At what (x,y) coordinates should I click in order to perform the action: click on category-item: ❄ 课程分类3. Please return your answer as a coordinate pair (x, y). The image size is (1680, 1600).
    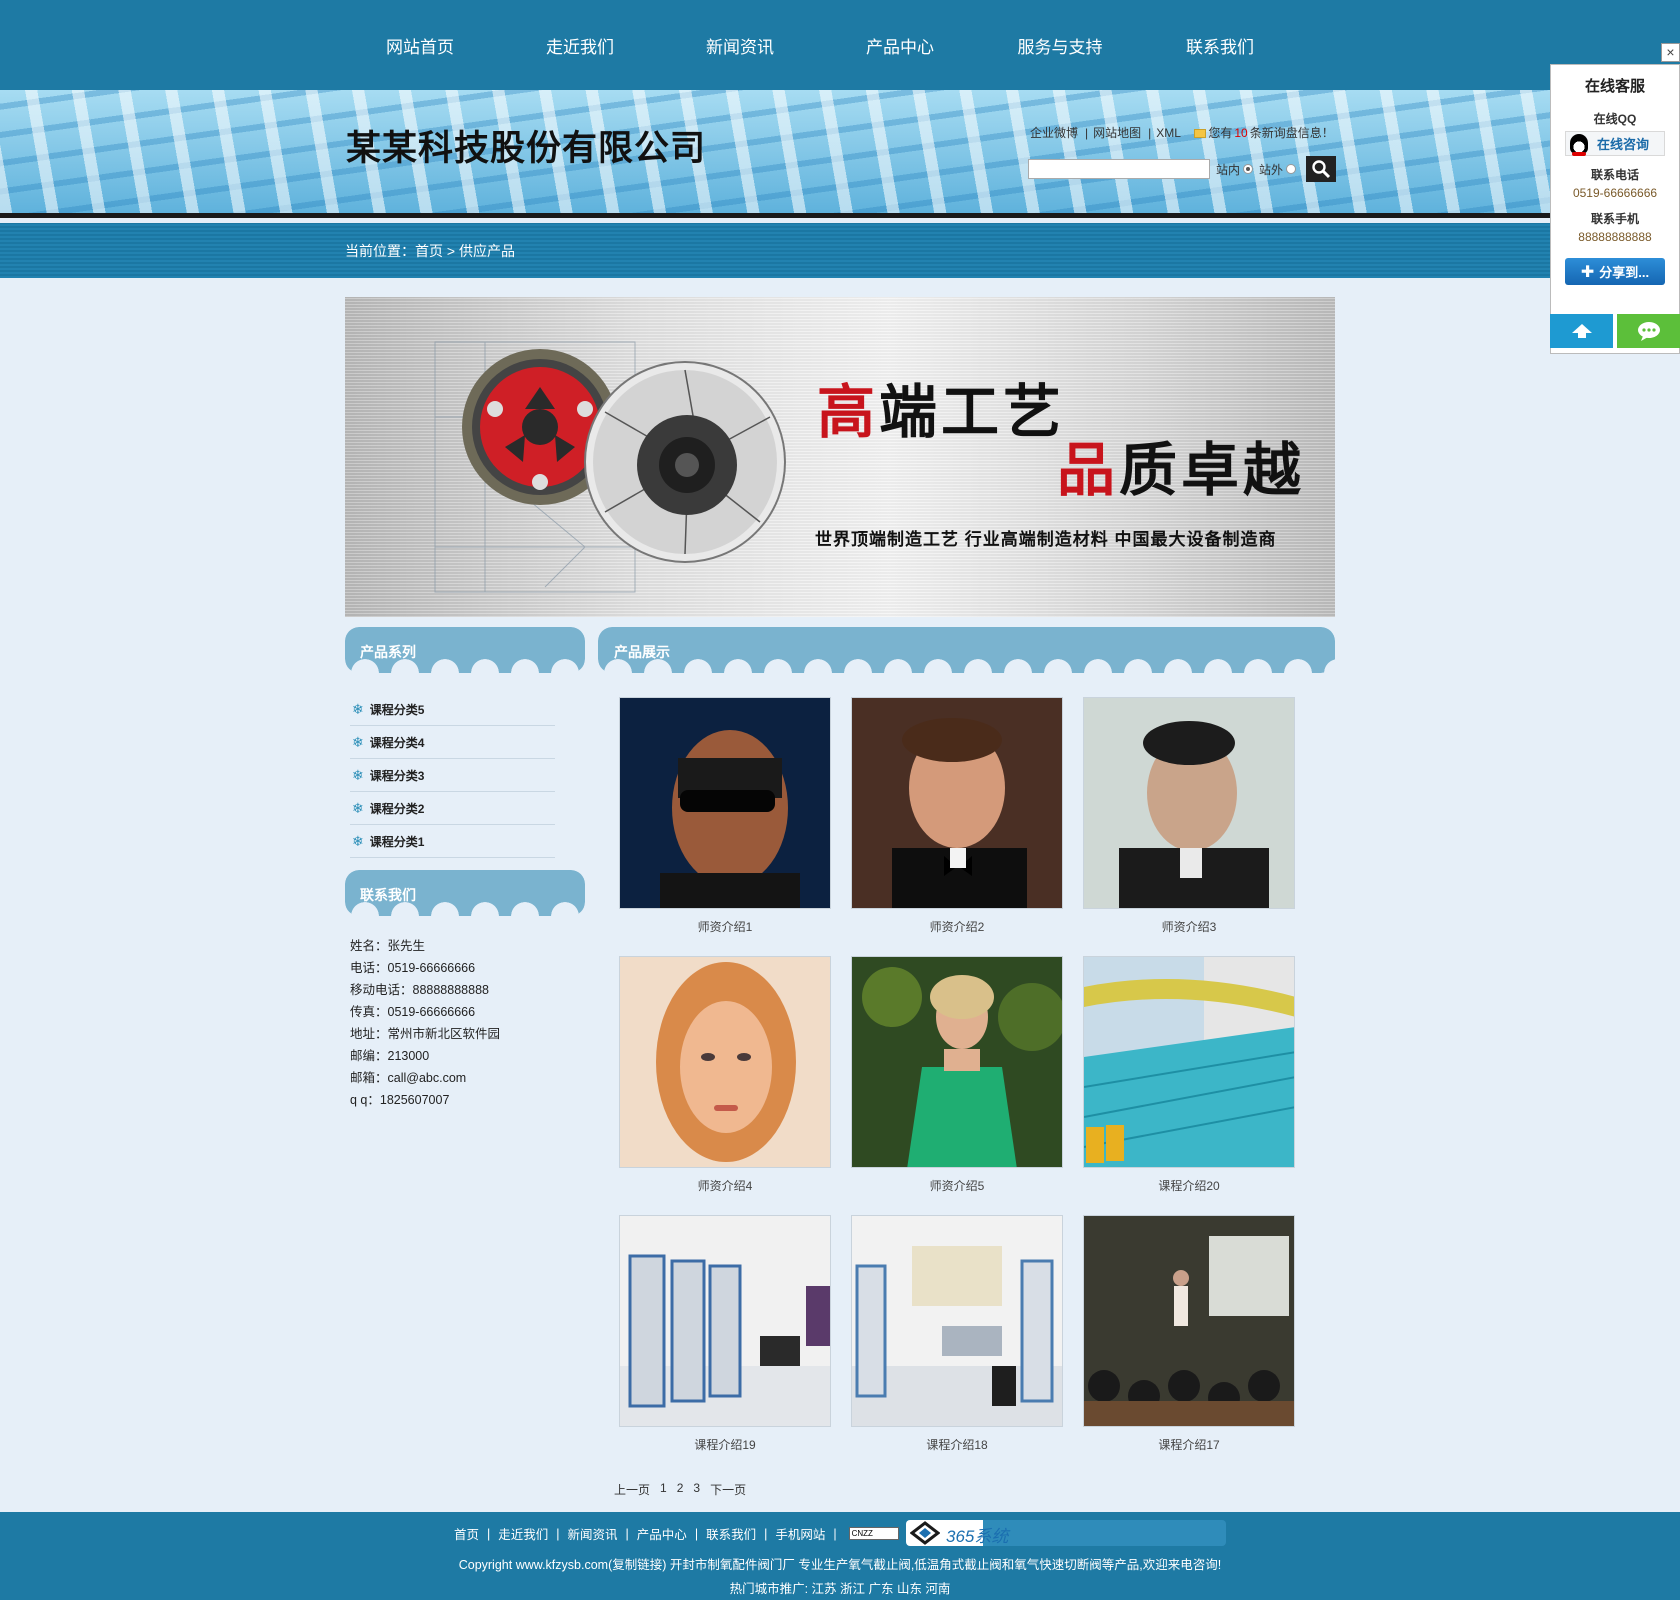
    Looking at the image, I should click on (452, 775).